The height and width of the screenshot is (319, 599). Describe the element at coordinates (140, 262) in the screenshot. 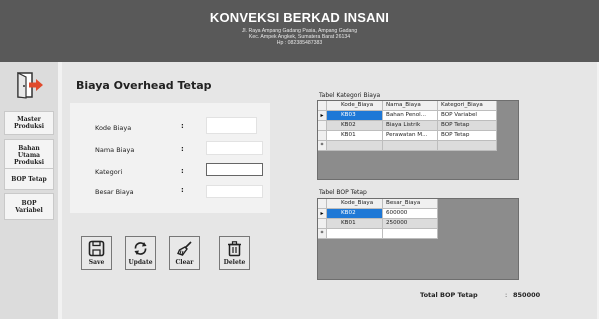

I see `update-label: Update` at that location.